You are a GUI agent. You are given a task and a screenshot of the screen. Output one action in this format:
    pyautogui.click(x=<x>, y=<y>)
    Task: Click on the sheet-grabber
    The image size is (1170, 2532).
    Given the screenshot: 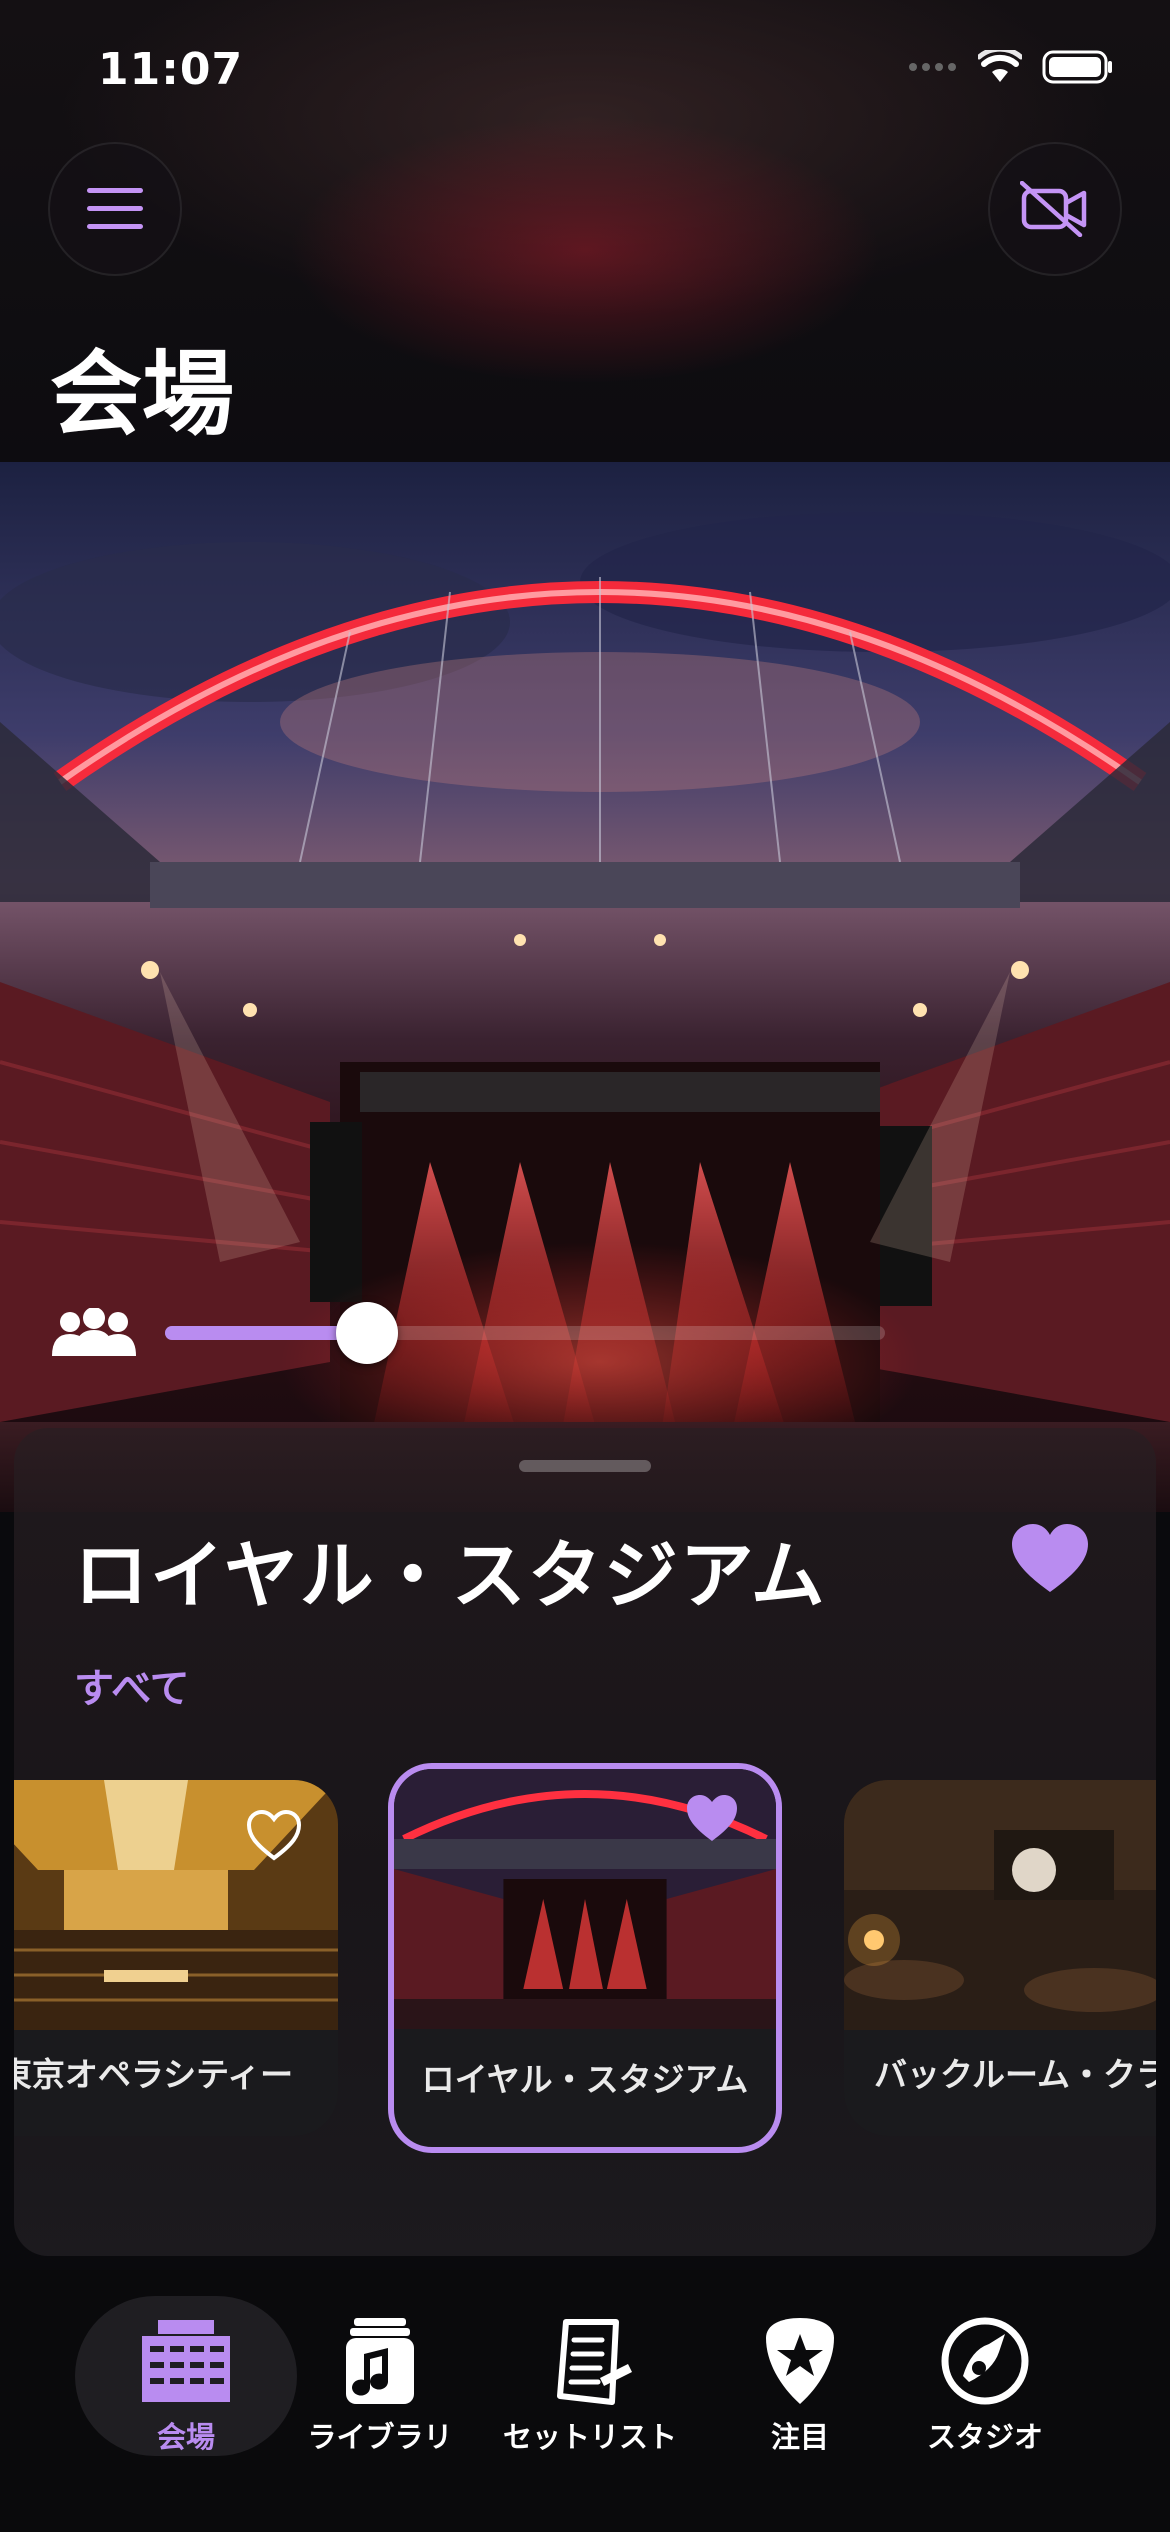 What is the action you would take?
    pyautogui.click(x=585, y=1466)
    